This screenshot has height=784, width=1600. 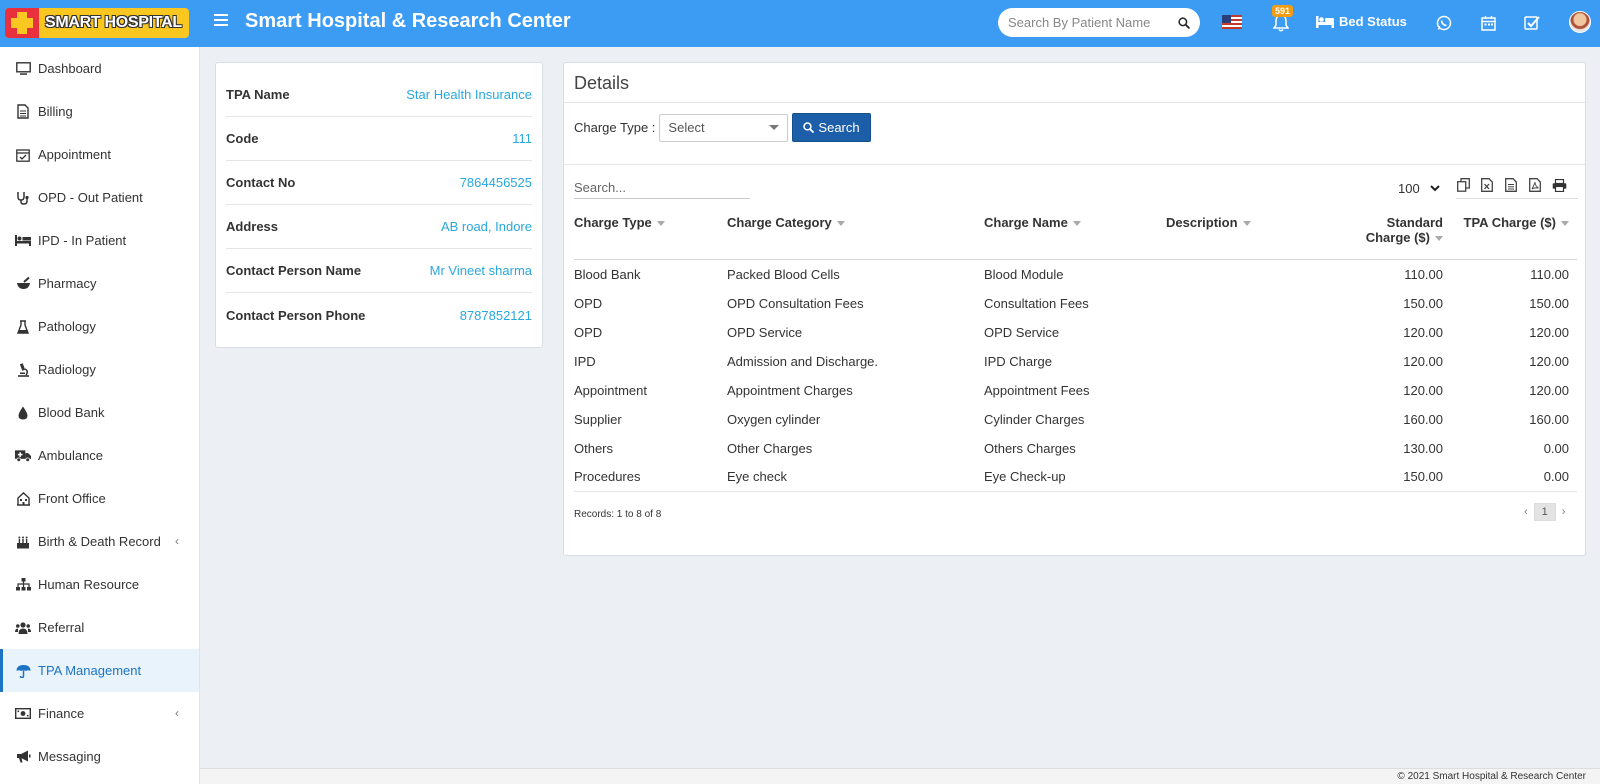 What do you see at coordinates (795, 303) in the screenshot?
I see `table-cell: OPD Consultation Fees` at bounding box center [795, 303].